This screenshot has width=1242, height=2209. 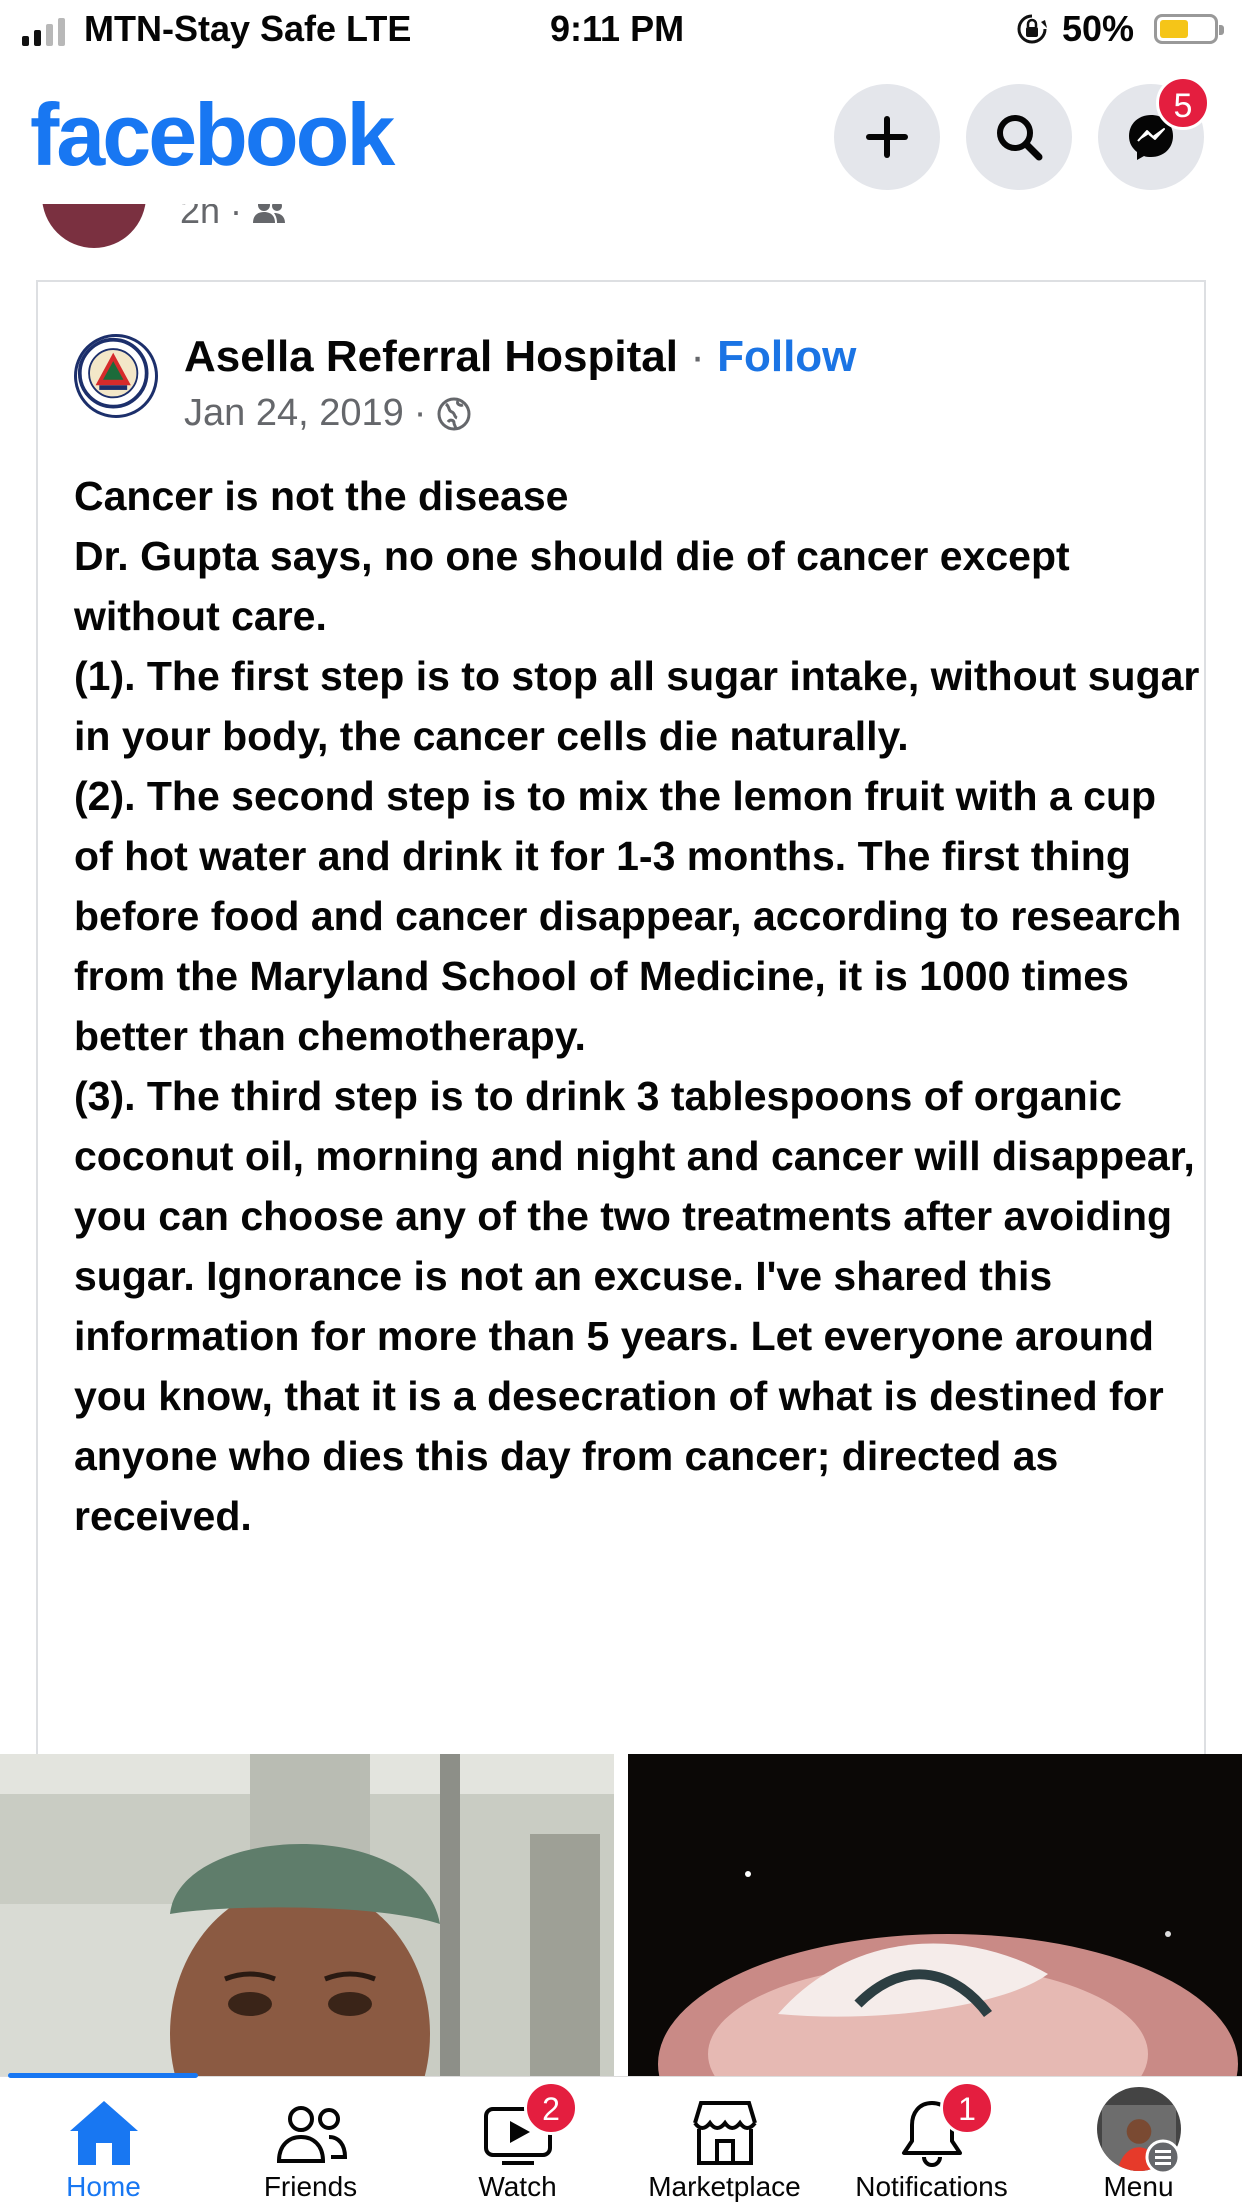 I want to click on tab-label: Notifications, so click(x=931, y=2186).